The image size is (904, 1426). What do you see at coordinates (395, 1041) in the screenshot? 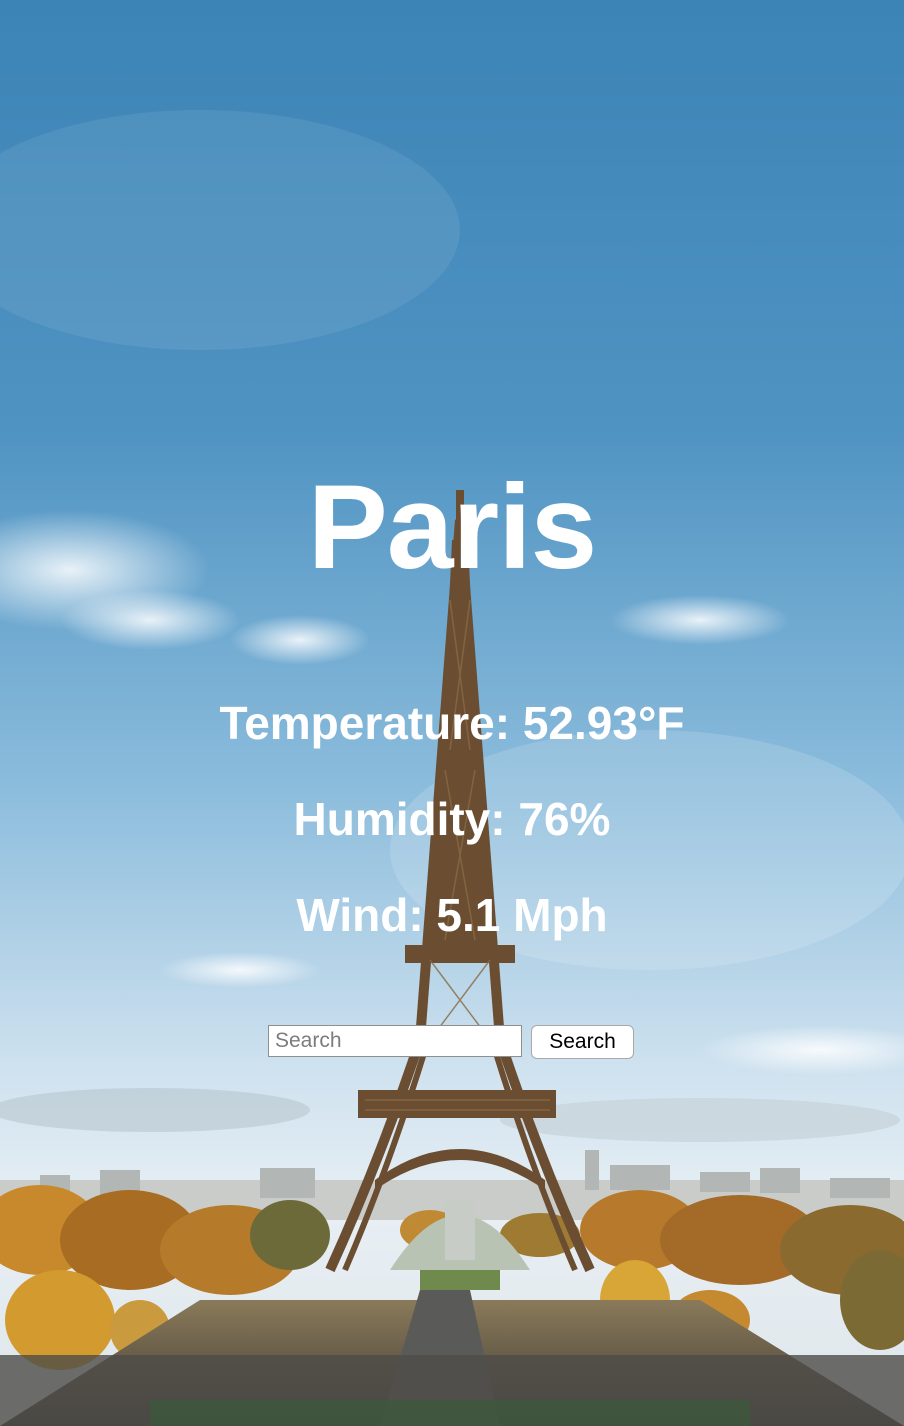
I see `search-input` at bounding box center [395, 1041].